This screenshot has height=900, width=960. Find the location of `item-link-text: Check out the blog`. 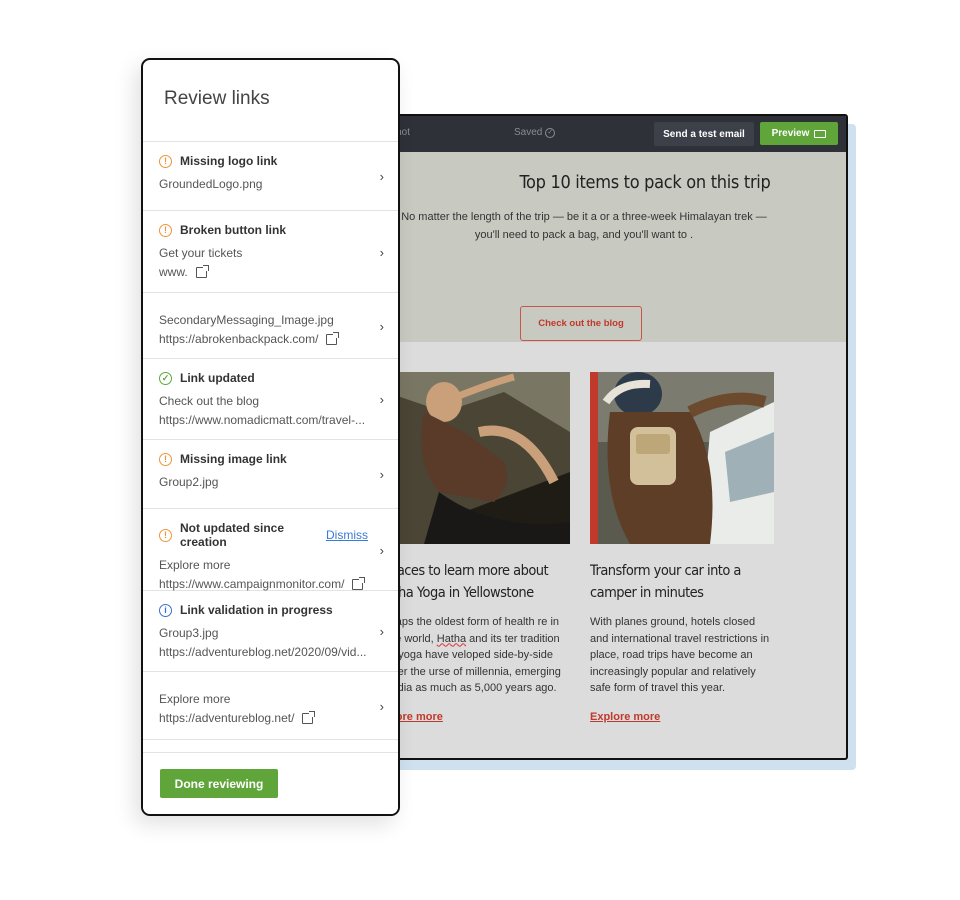

item-link-text: Check out the blog is located at coordinates (209, 401).